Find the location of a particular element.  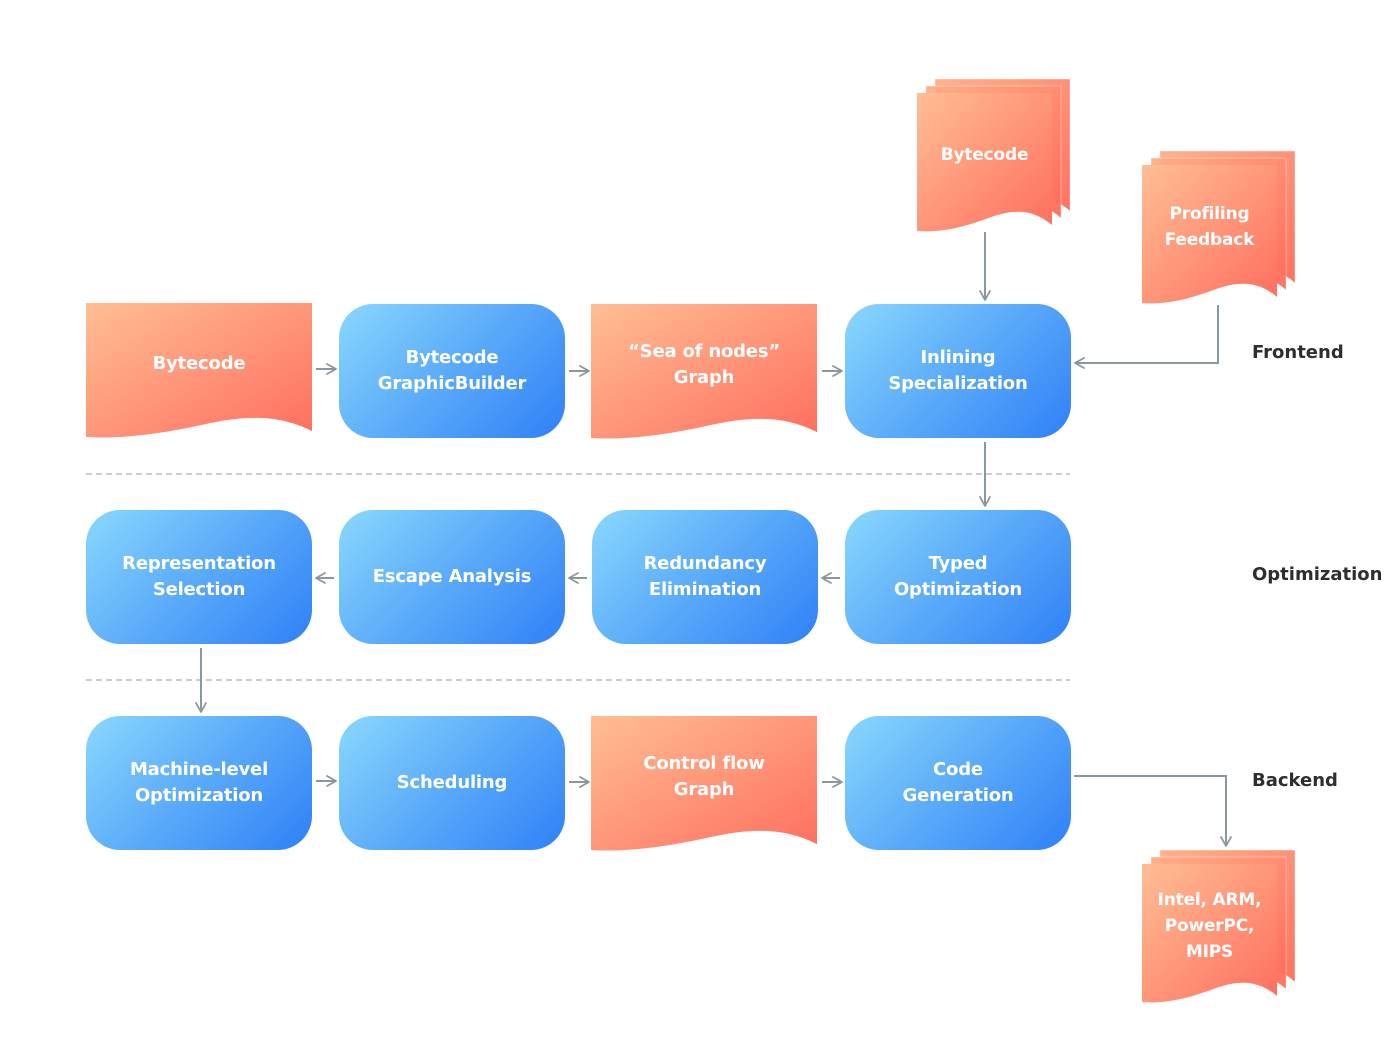

node-label-control-flow-graph: Control flow Graph is located at coordinates (704, 776).